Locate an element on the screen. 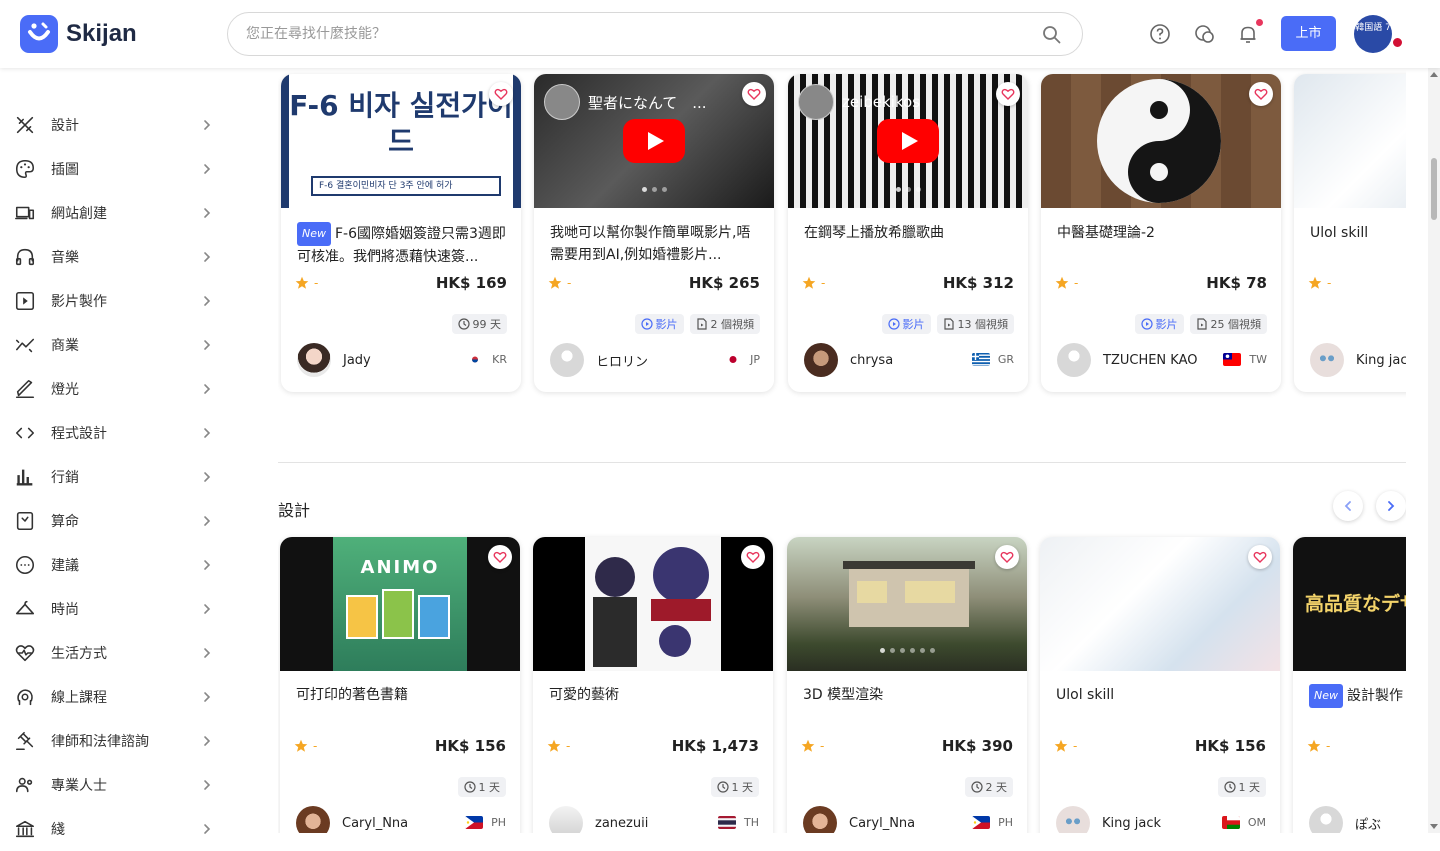 The width and height of the screenshot is (1440, 851). service-card: 高品質なデザ New設計製作 - ぽぶ is located at coordinates (1349, 685).